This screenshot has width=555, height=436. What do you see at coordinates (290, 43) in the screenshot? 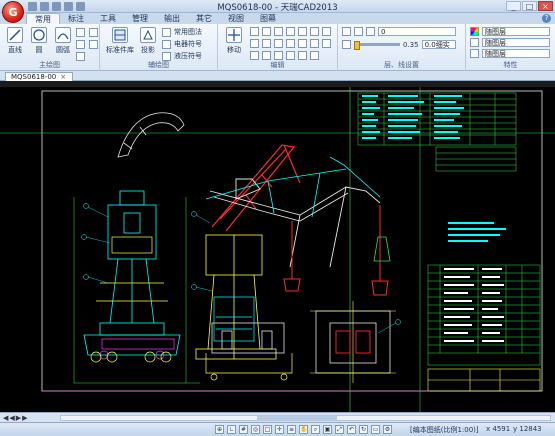
I see `chamfer-icon` at bounding box center [290, 43].